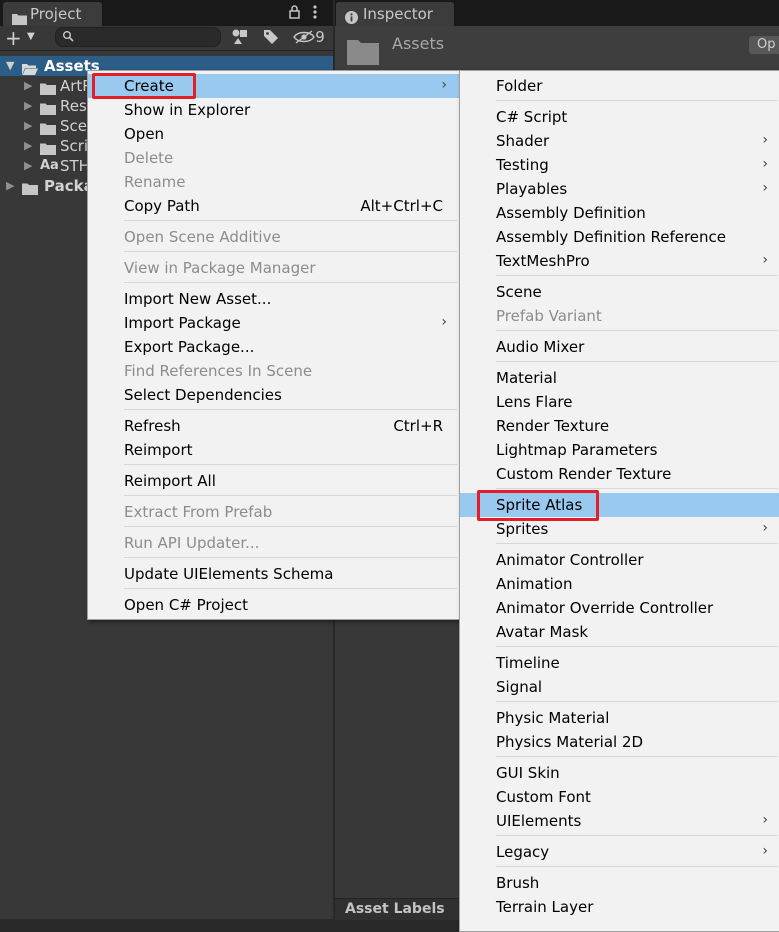 This screenshot has height=932, width=779. Describe the element at coordinates (619, 292) in the screenshot. I see `menu-item-scene: Scene` at that location.